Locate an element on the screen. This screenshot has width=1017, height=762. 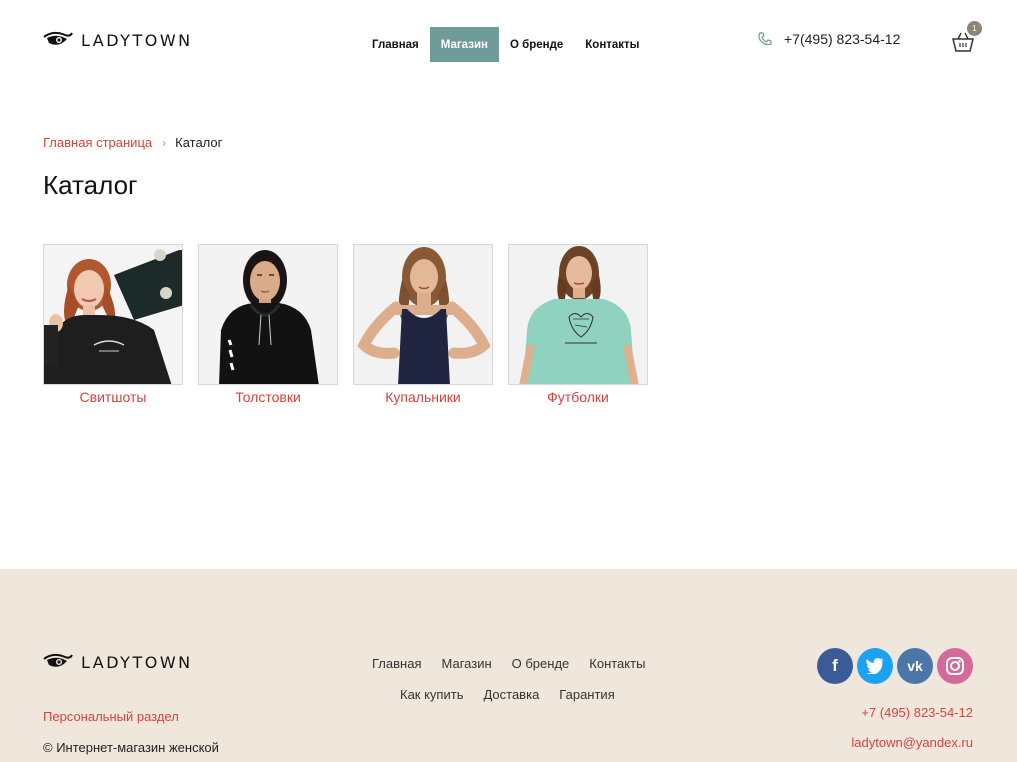
nav-item-about: О бренде is located at coordinates (536, 44).